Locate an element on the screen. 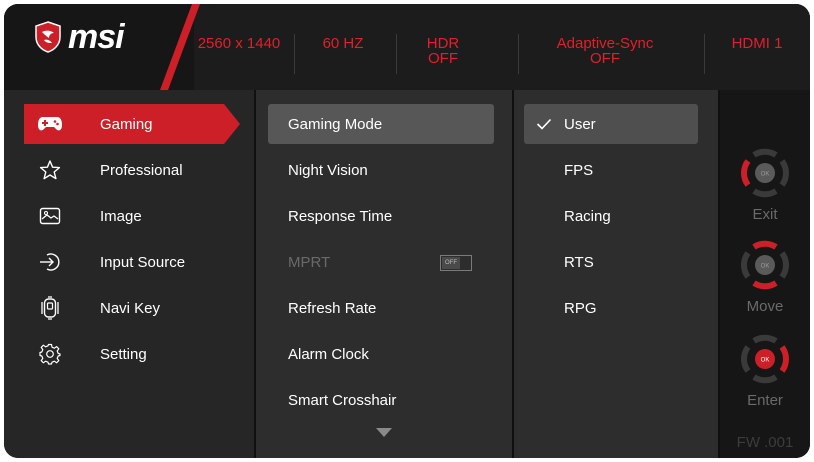 The width and height of the screenshot is (814, 462). navi-key-hints: OK Exit OK Move OK Enter FW .001 is located at coordinates (765, 274).